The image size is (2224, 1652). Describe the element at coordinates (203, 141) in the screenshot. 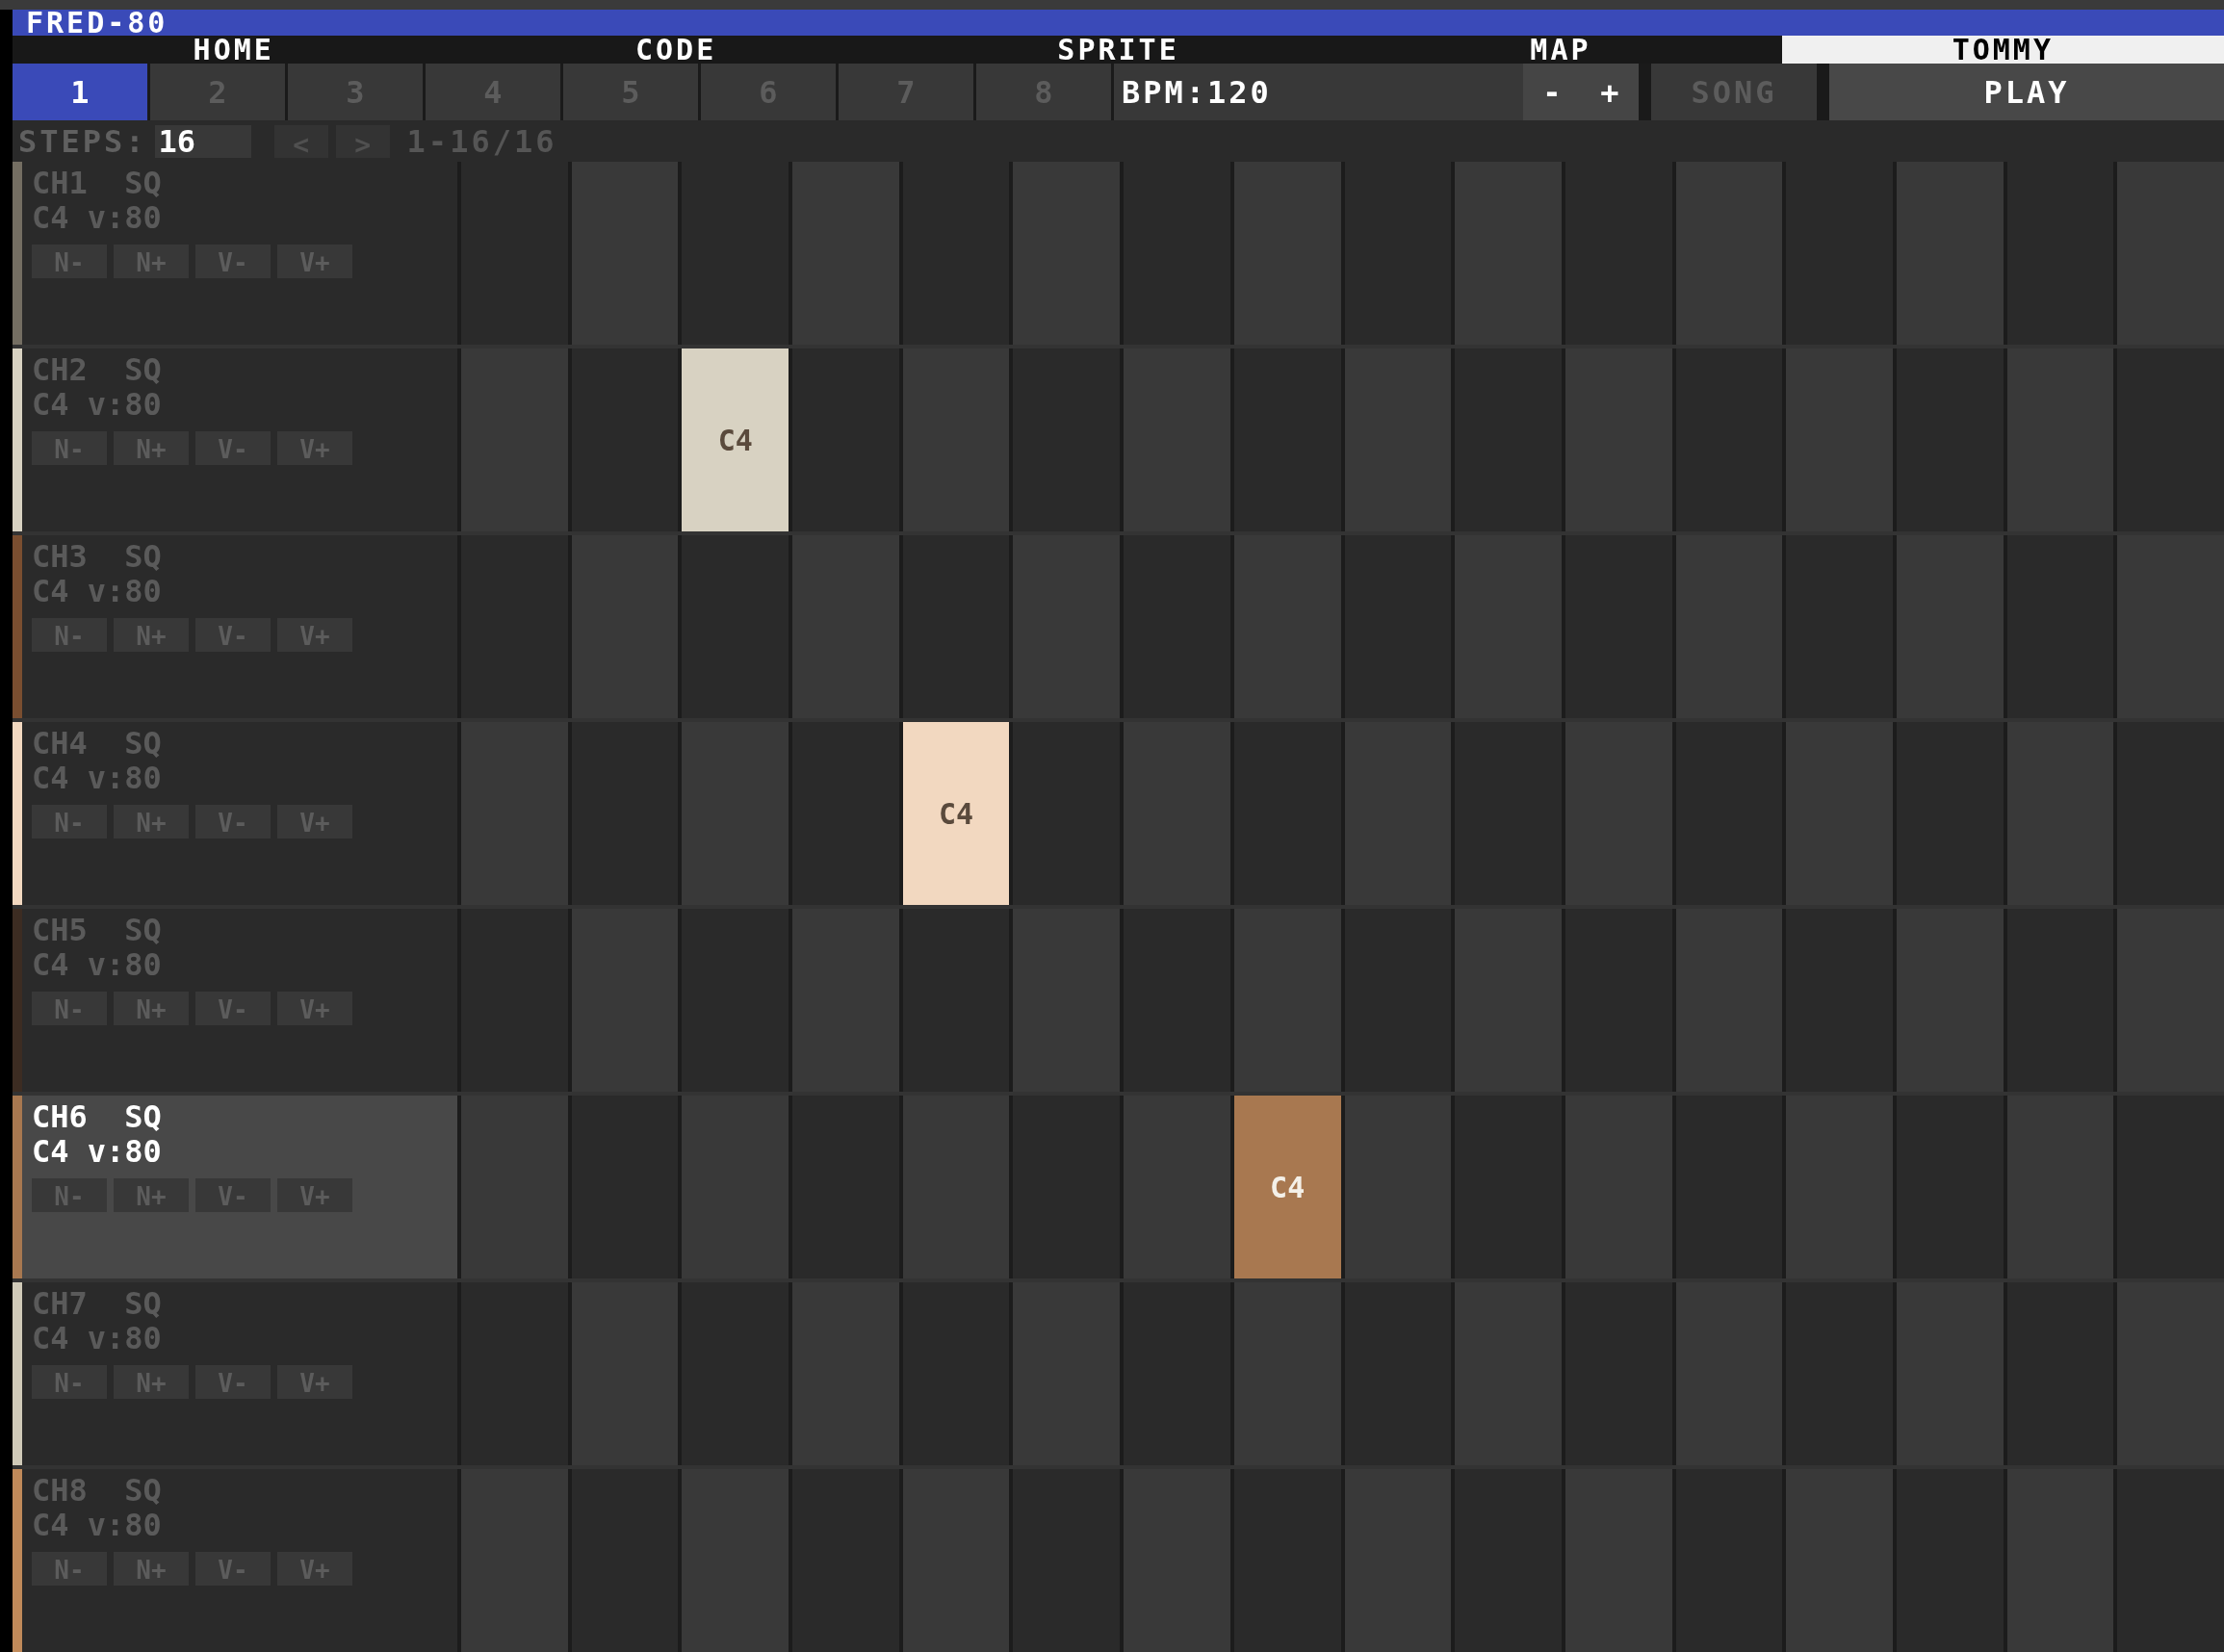

I see `steps-field: 16` at that location.